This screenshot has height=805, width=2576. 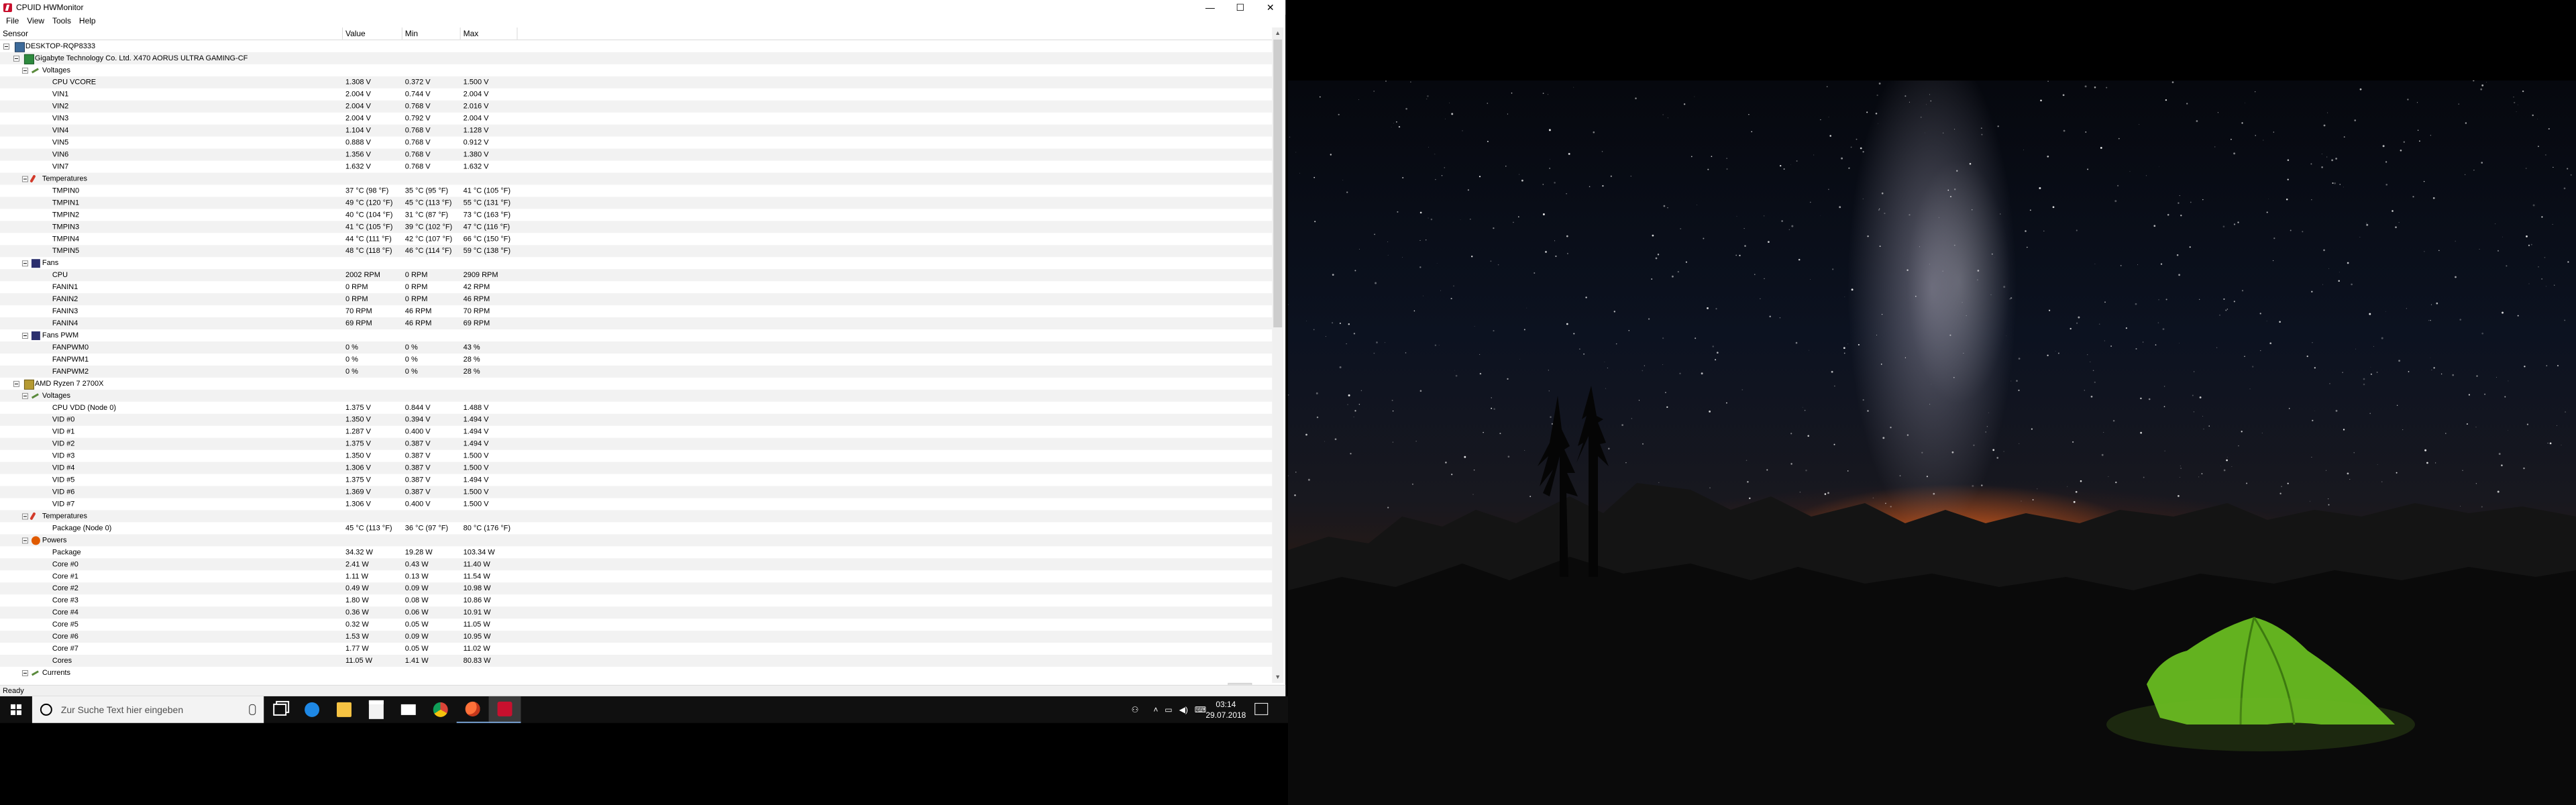 What do you see at coordinates (636, 504) in the screenshot?
I see `sensor-row: VID #7 1.306 V 0.400 V 1.500 V` at bounding box center [636, 504].